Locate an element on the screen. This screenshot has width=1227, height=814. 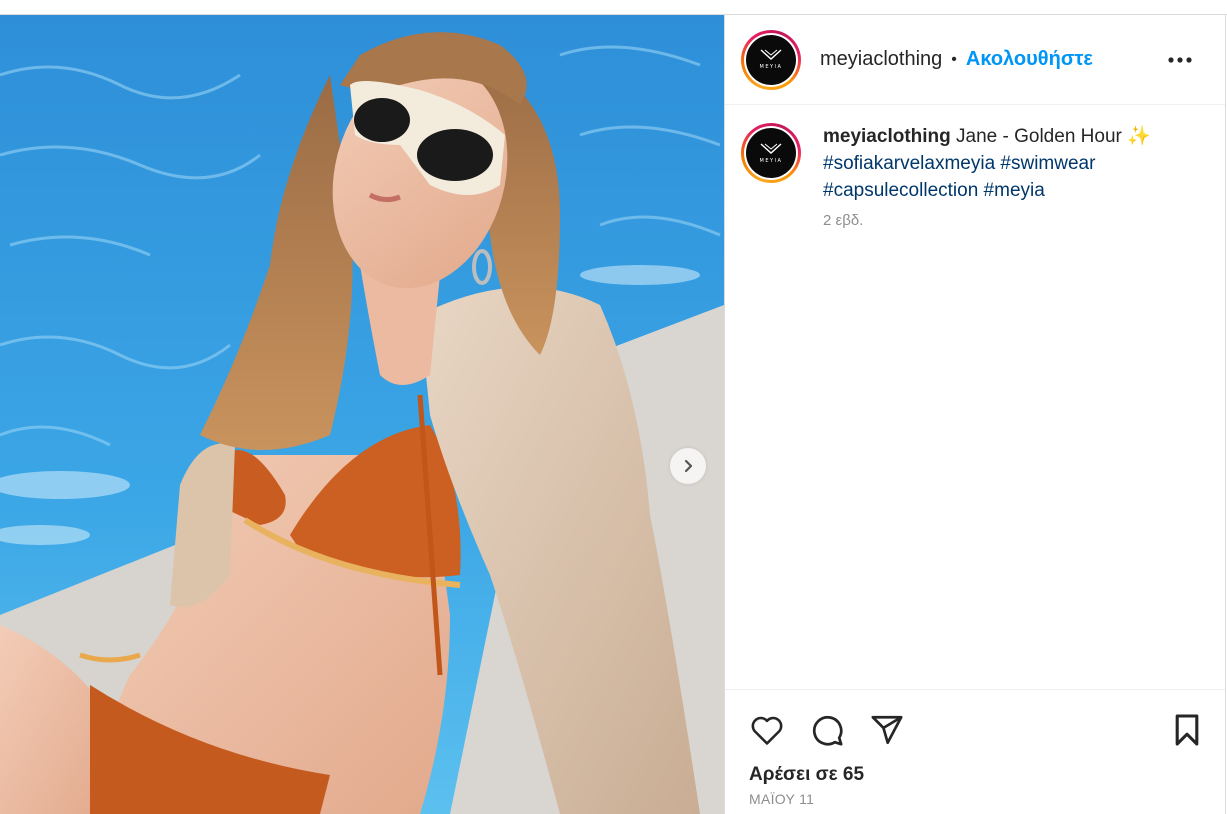
like-count: Αρέσει σε 65 is located at coordinates (806, 775).